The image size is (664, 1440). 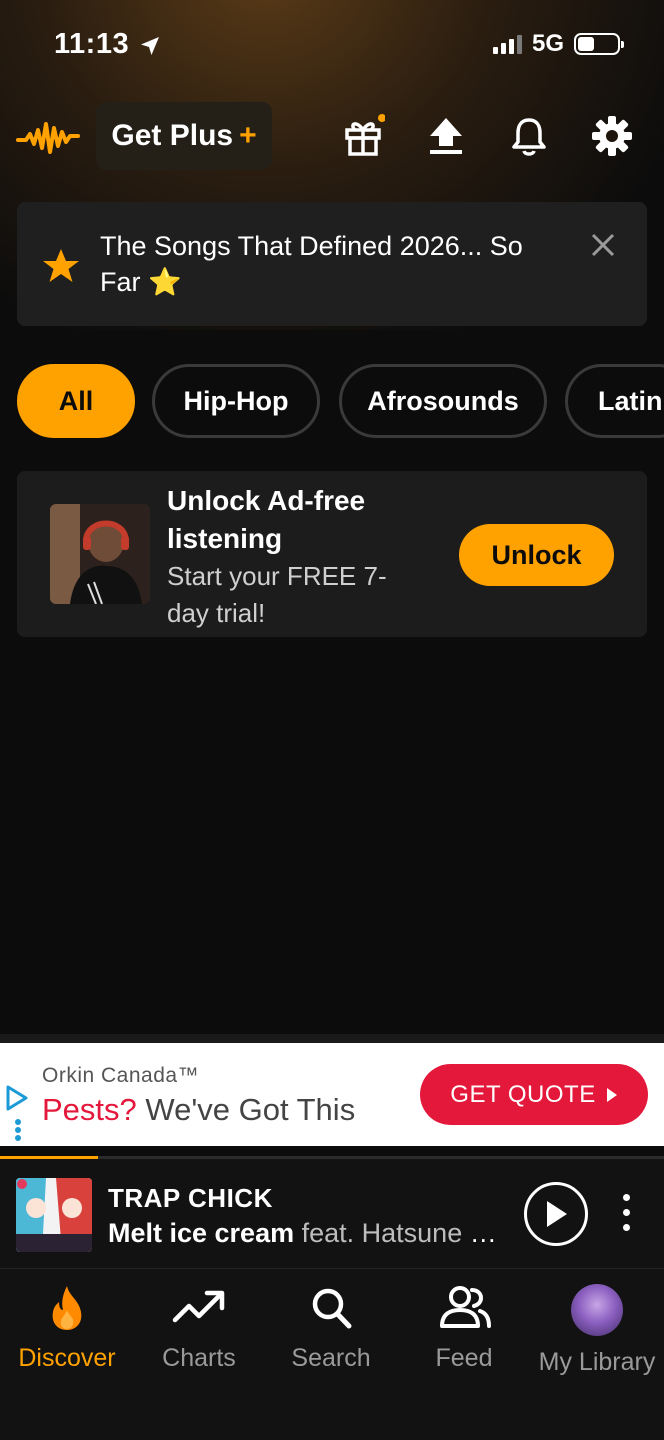 I want to click on ad-cta-label: GET QUOTE, so click(x=523, y=1094).